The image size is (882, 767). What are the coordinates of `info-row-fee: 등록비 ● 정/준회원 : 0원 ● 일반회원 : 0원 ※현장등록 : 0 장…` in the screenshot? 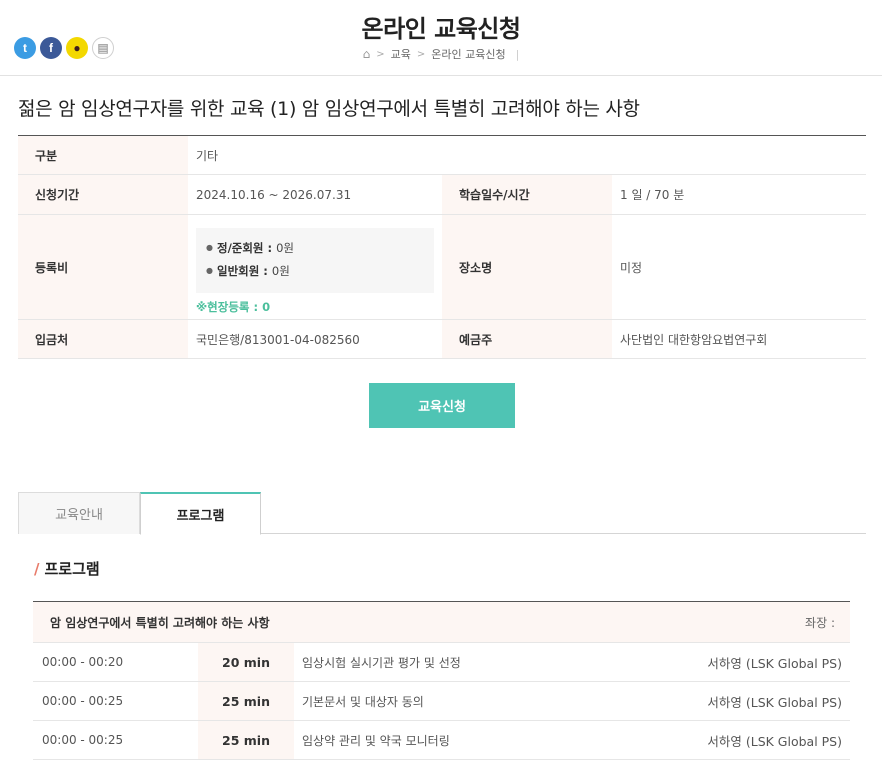 It's located at (442, 267).